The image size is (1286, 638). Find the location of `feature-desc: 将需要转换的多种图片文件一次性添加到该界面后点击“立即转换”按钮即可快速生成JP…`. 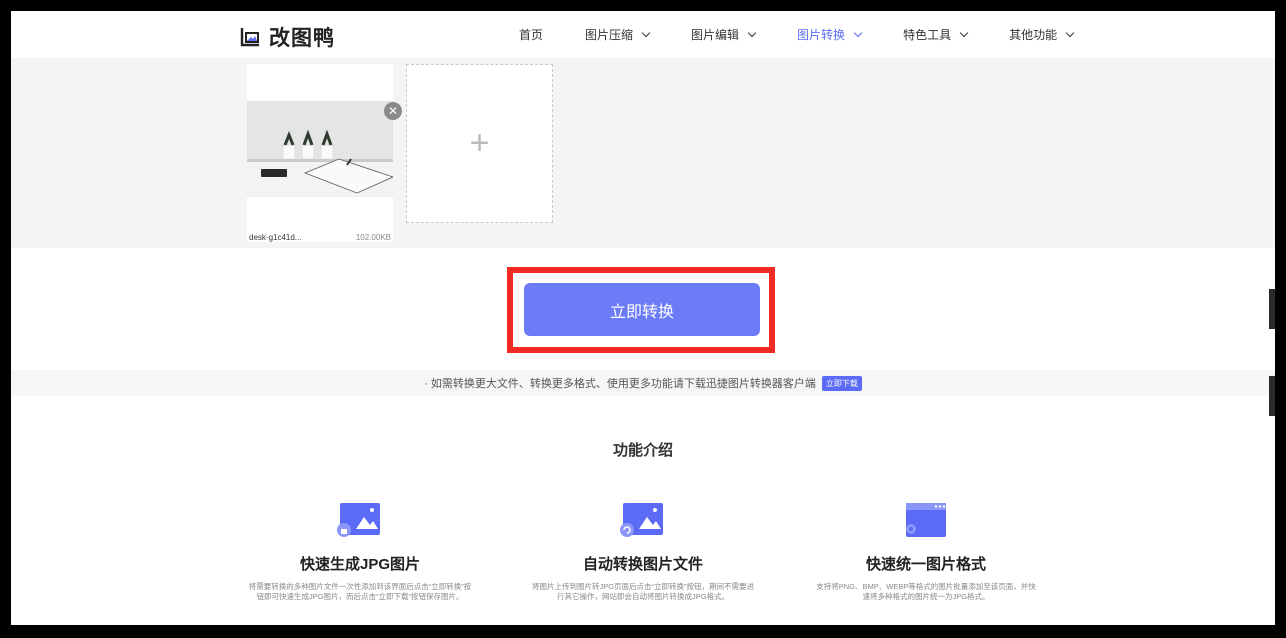

feature-desc: 将需要转换的多种图片文件一次性添加到该界面后点击“立即转换”按钮即可快速生成JP… is located at coordinates (360, 591).